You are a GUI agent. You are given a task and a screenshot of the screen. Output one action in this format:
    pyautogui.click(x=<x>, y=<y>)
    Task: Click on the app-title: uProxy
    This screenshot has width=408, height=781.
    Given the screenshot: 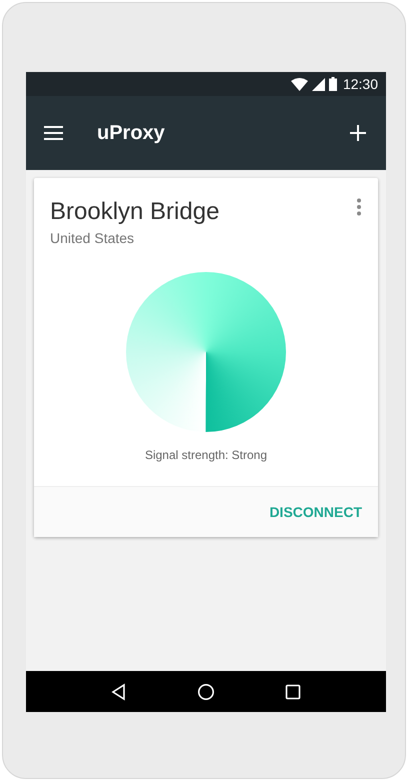 What is the action you would take?
    pyautogui.click(x=131, y=133)
    